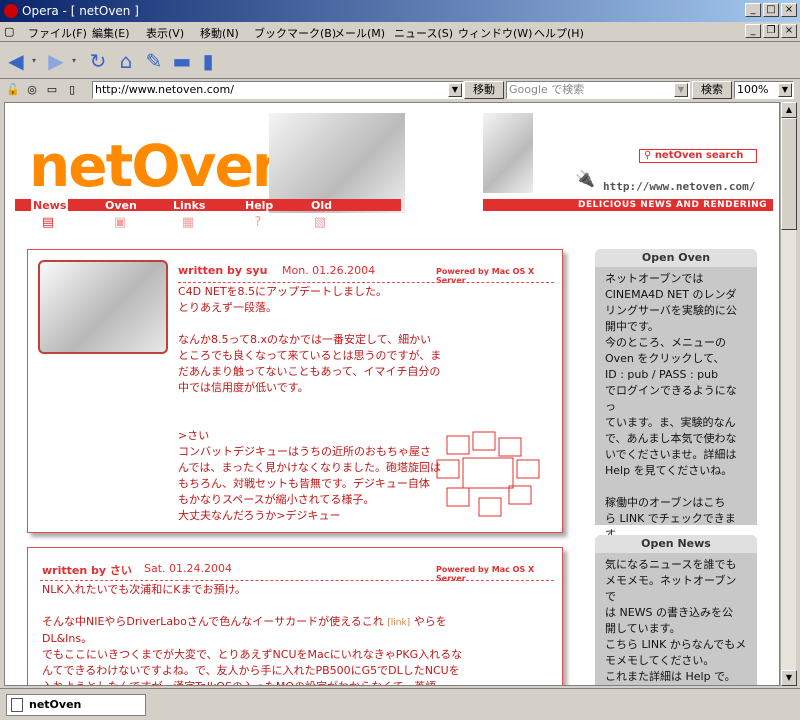  Describe the element at coordinates (423, 33) in the screenshot. I see `menu-news: ニュース(S)` at that location.